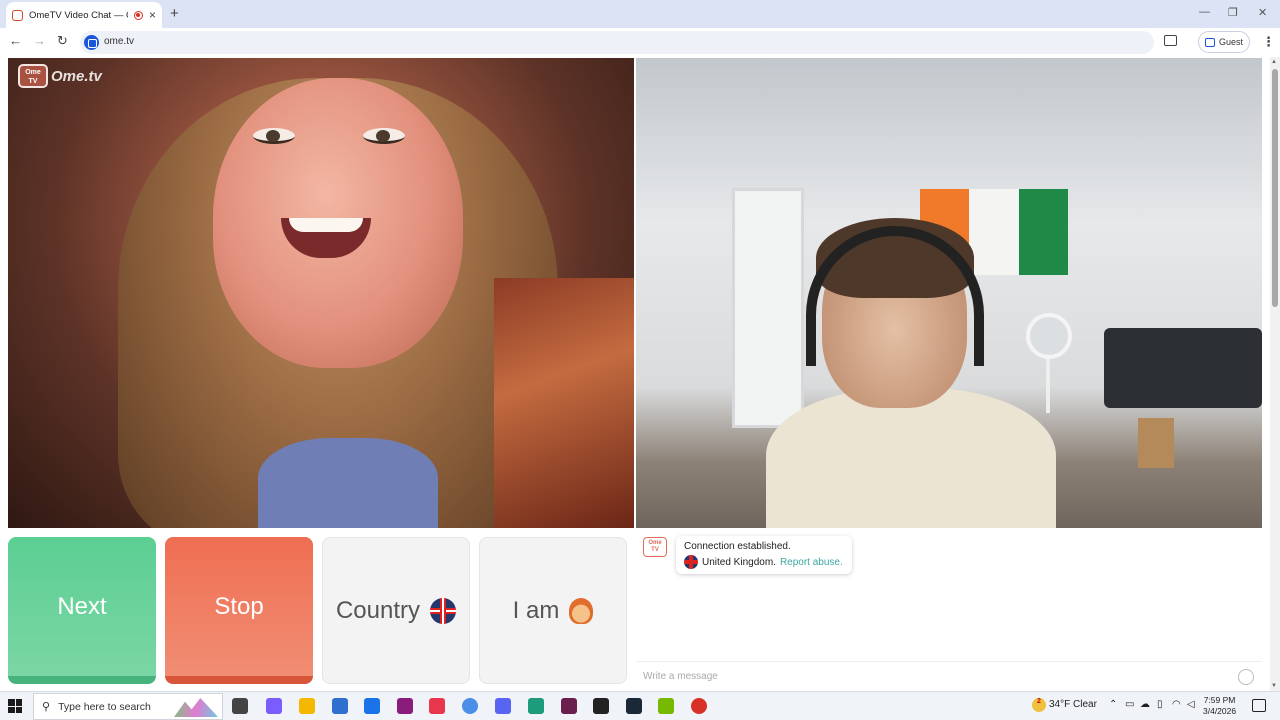 The height and width of the screenshot is (720, 1280). I want to click on weather-icon: 2, so click(1039, 705).